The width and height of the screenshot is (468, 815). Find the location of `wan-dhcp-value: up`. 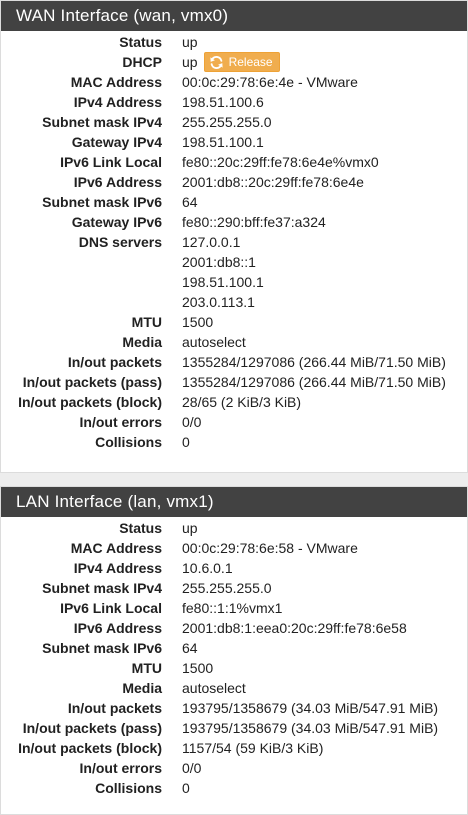

wan-dhcp-value: up is located at coordinates (190, 62).